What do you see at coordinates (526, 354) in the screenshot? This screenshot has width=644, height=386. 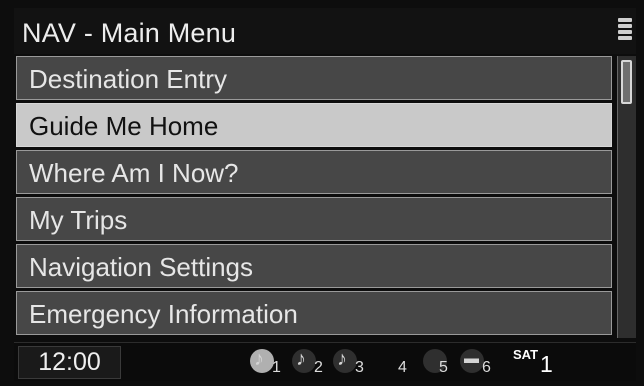 I see `band-label: SAT` at bounding box center [526, 354].